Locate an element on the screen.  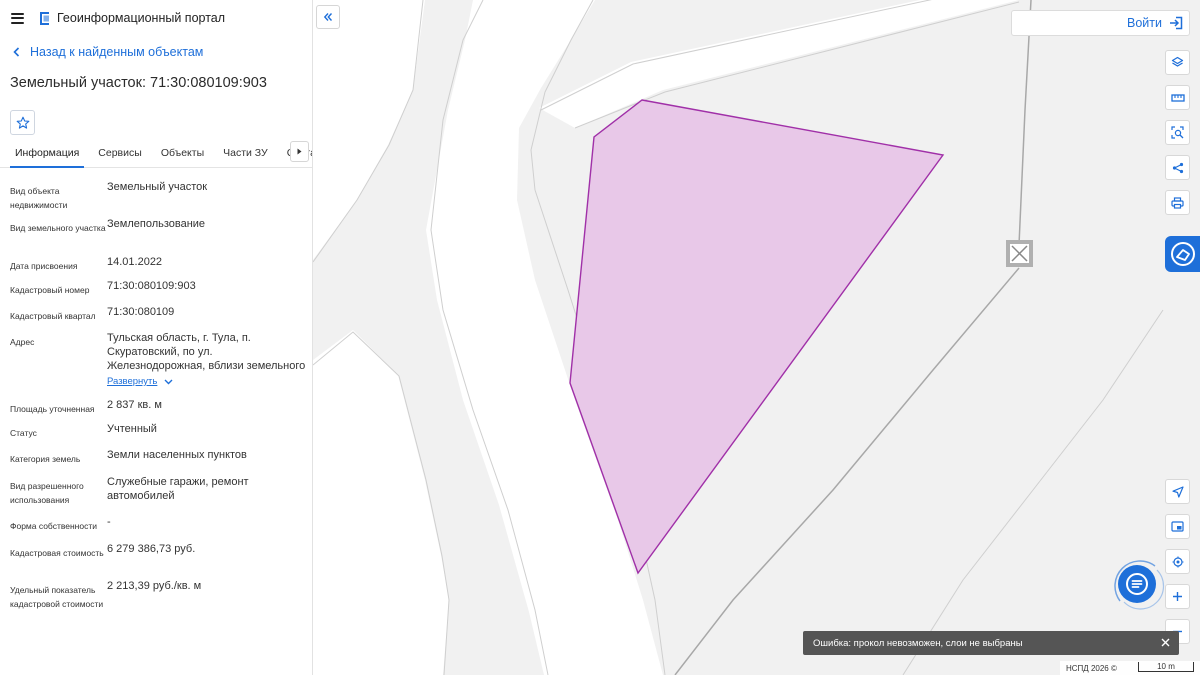
share-button is located at coordinates (1177, 167).